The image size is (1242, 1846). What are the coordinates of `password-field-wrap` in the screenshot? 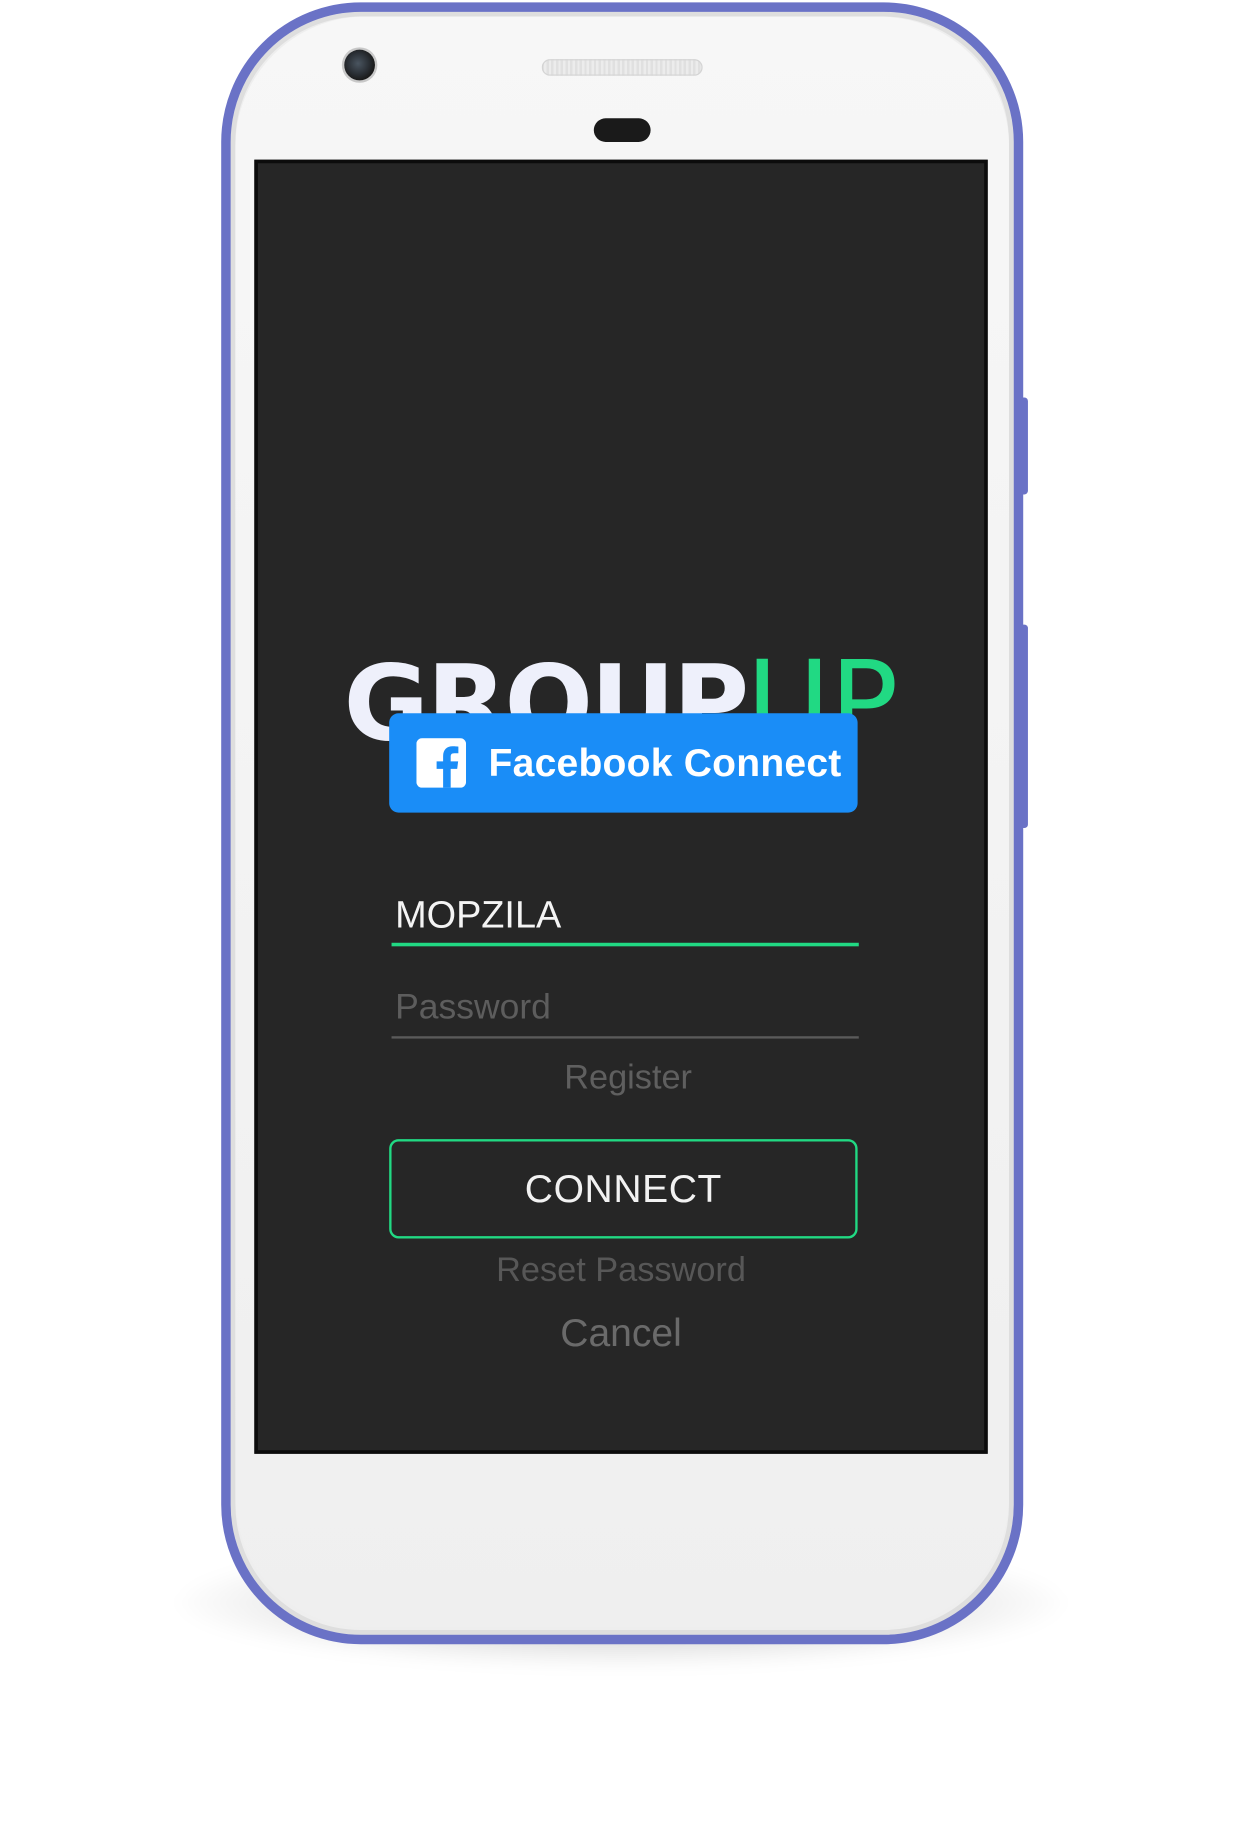 It's located at (625, 1009).